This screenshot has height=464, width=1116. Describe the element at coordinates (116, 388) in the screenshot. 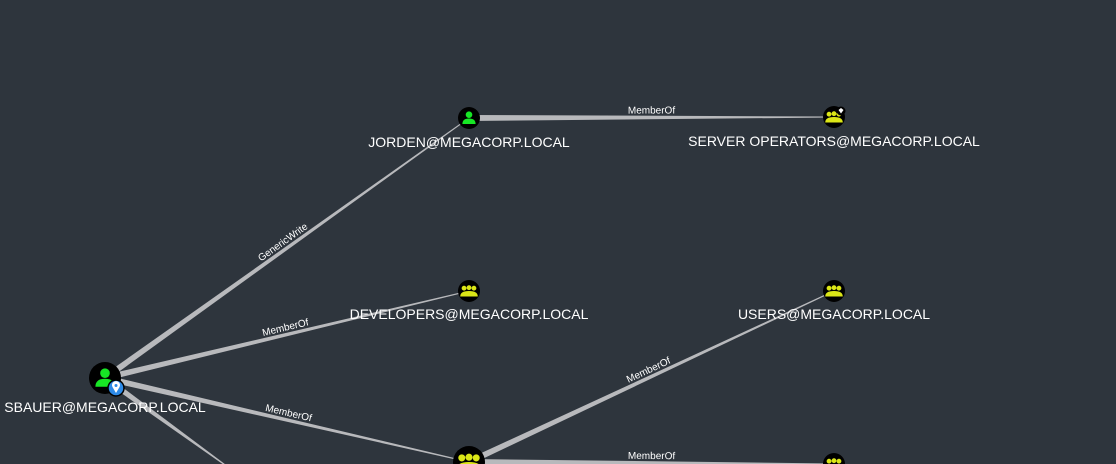

I see `map-pin-icon` at that location.